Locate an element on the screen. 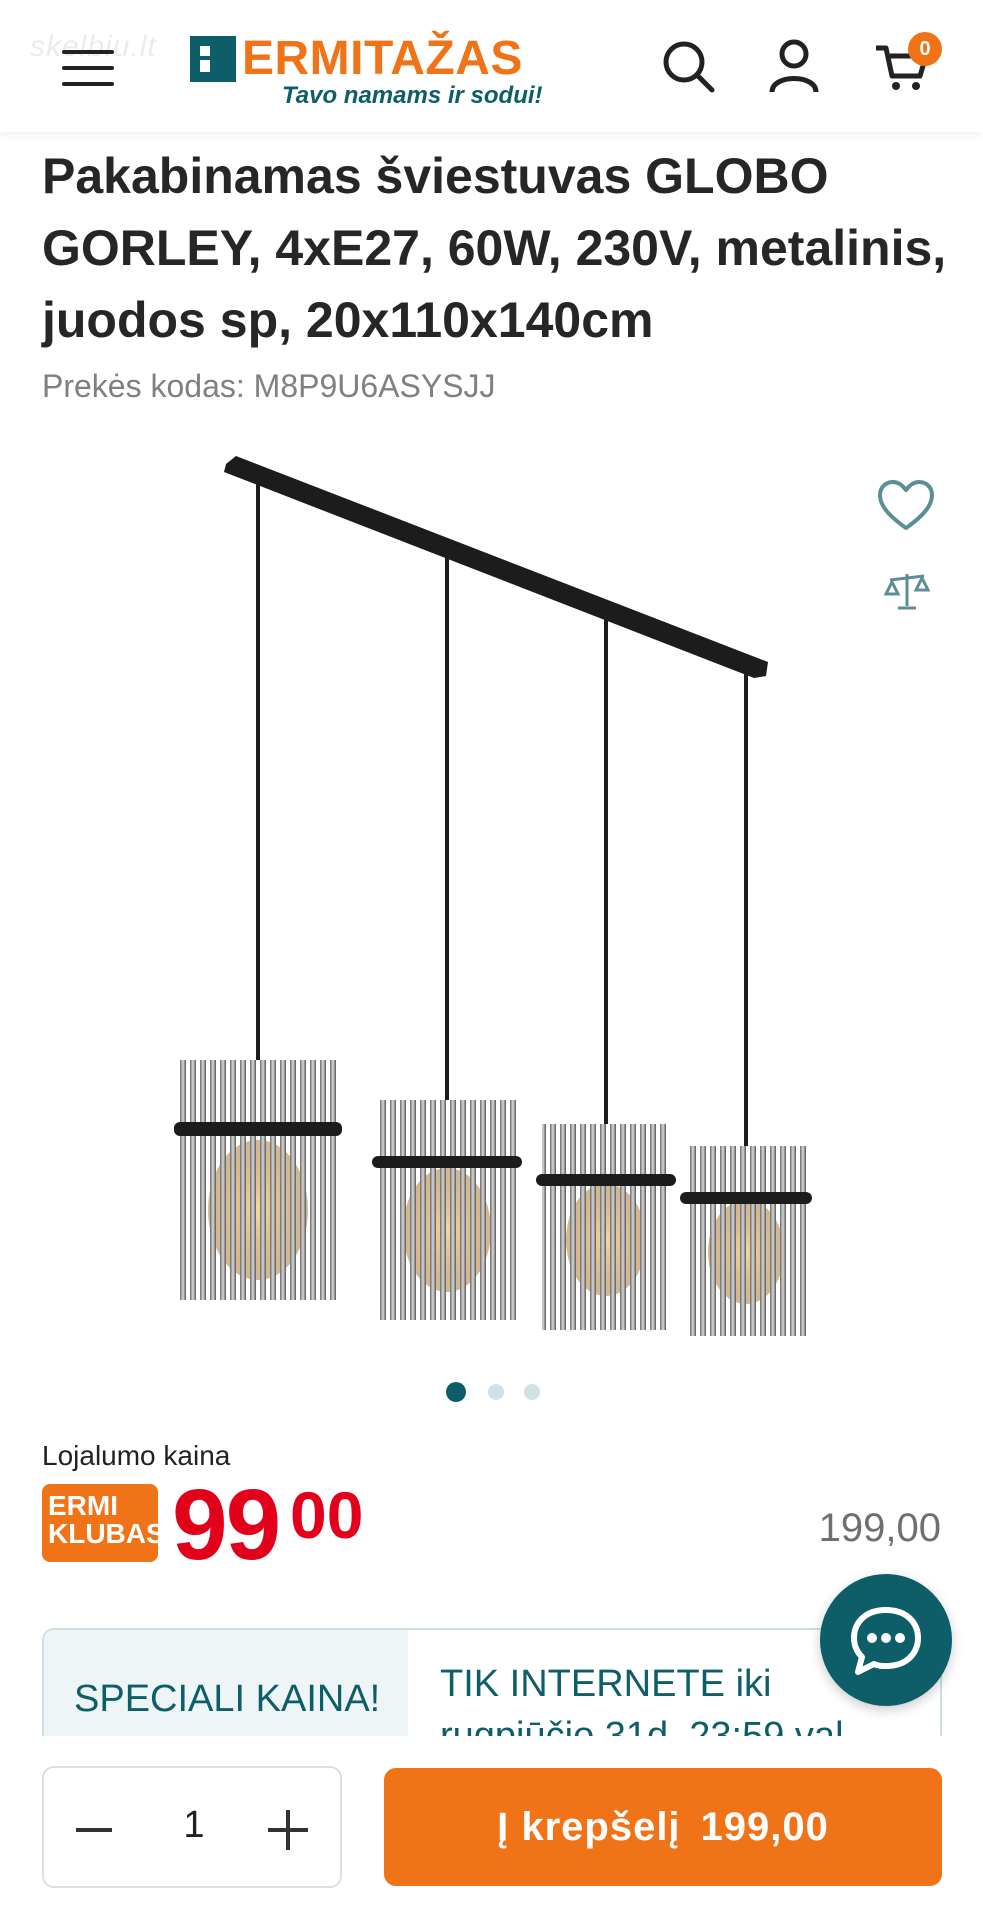 The height and width of the screenshot is (1920, 983). cart-count-badge: 0 is located at coordinates (925, 49).